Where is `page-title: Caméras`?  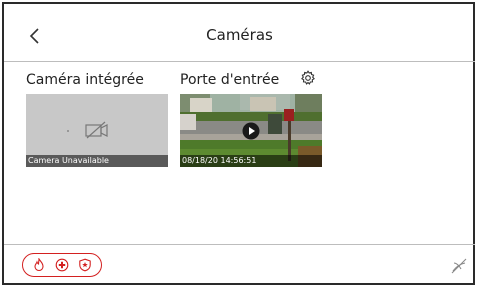 page-title: Caméras is located at coordinates (239, 35).